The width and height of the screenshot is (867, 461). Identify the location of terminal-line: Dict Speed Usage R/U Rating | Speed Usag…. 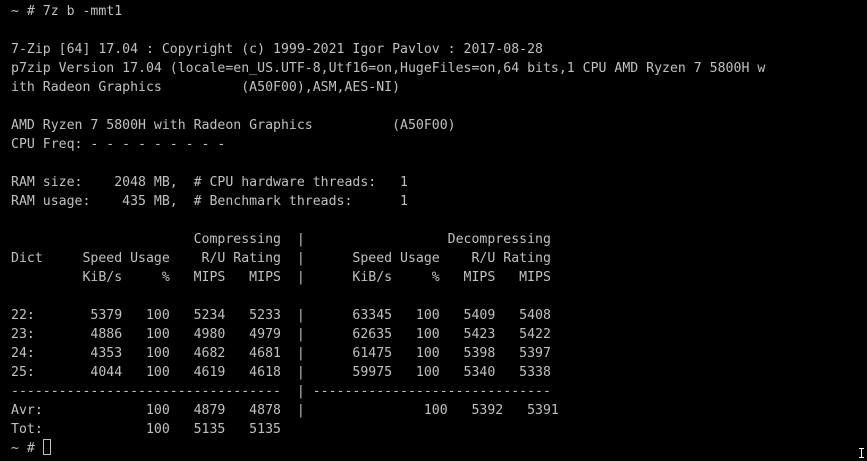
(281, 258).